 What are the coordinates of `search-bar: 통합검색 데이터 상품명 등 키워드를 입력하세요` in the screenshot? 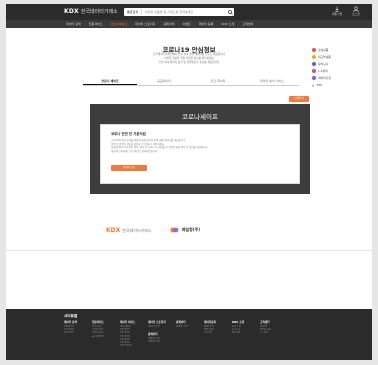 It's located at (179, 12).